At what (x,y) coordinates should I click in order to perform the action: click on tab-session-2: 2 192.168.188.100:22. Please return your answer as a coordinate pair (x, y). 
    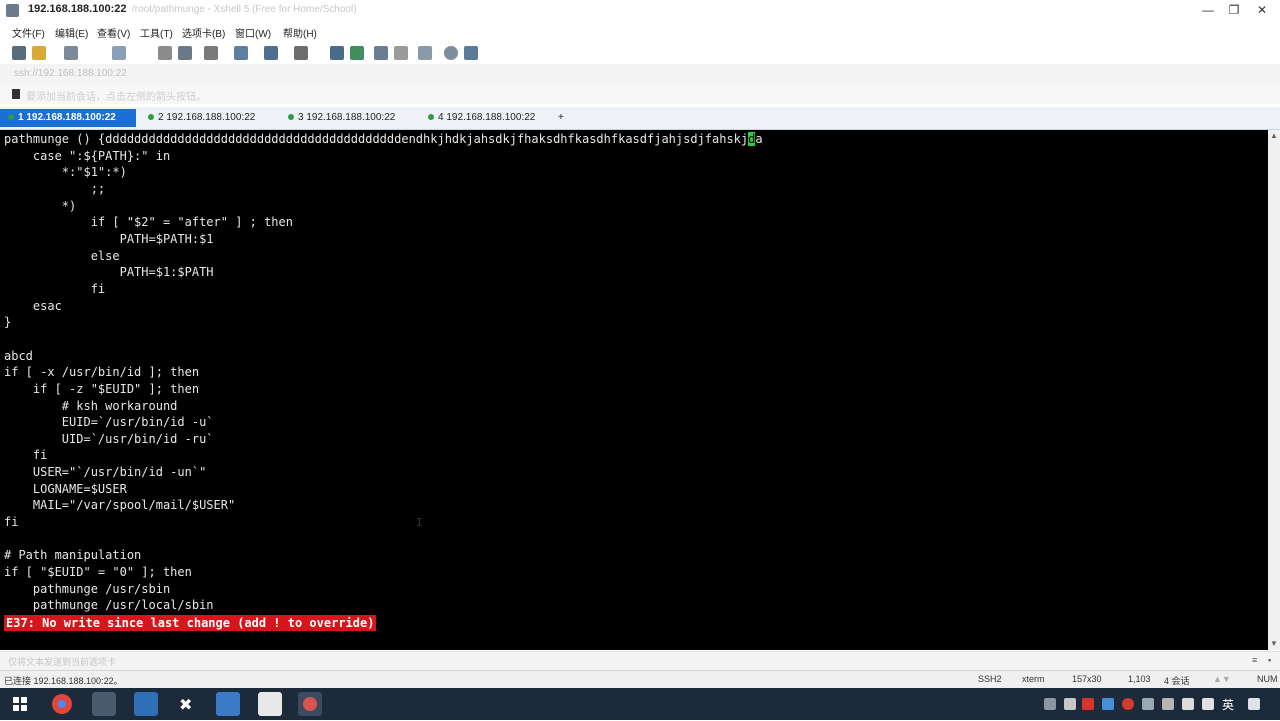
    Looking at the image, I should click on (209, 118).